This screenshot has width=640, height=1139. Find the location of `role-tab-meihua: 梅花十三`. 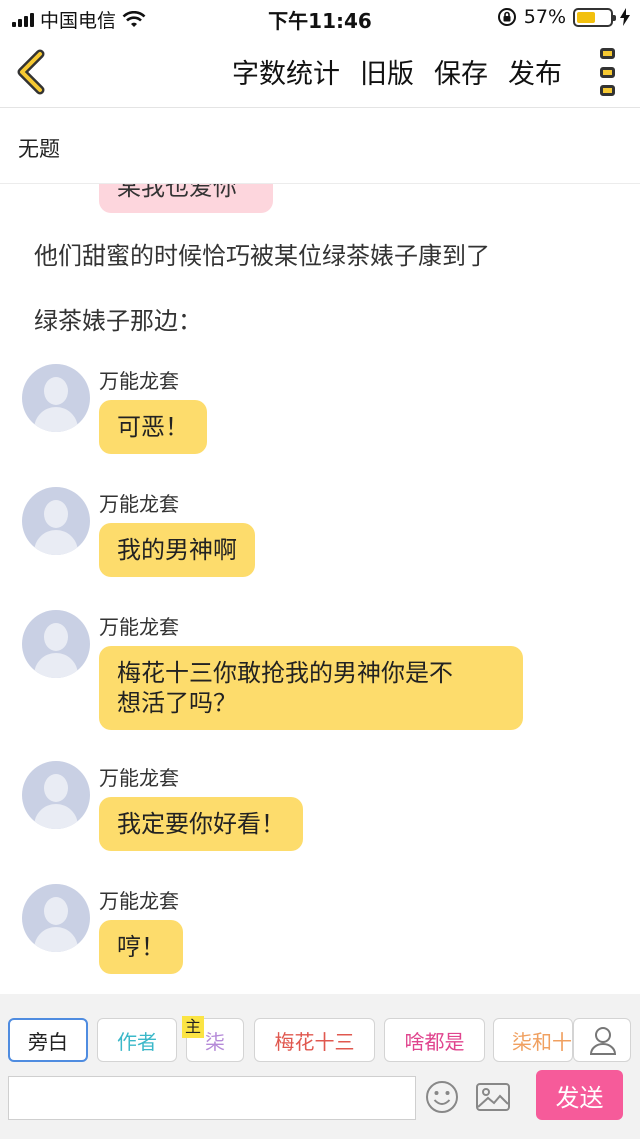

role-tab-meihua: 梅花十三 is located at coordinates (314, 1040).